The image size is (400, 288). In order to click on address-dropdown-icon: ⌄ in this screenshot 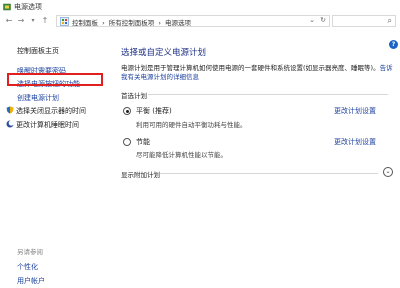, I will do `click(312, 20)`.